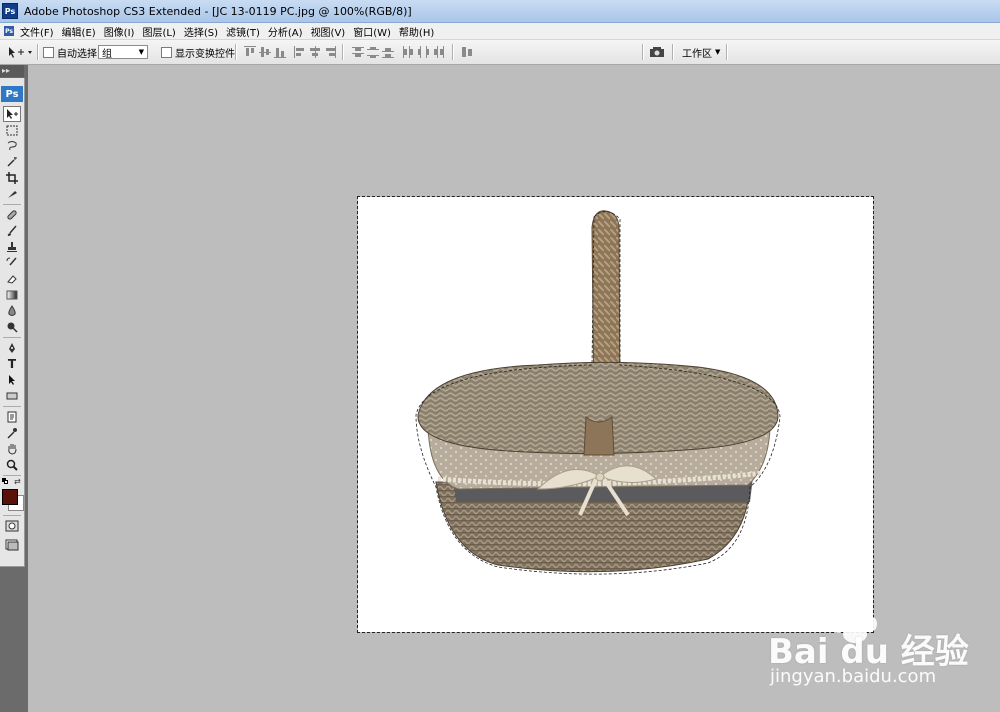 The image size is (1000, 712). What do you see at coordinates (467, 52) in the screenshot?
I see `auto-align-layers-icon` at bounding box center [467, 52].